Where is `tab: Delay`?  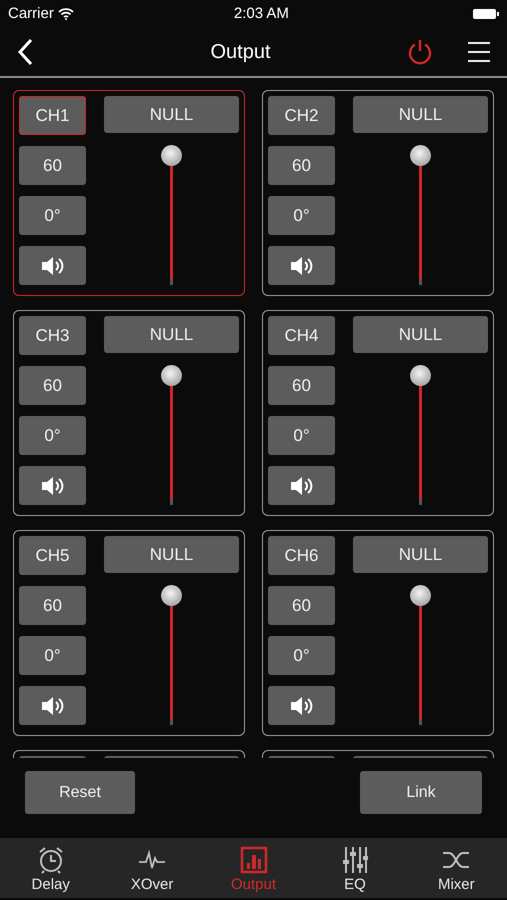
tab: Delay is located at coordinates (51, 868).